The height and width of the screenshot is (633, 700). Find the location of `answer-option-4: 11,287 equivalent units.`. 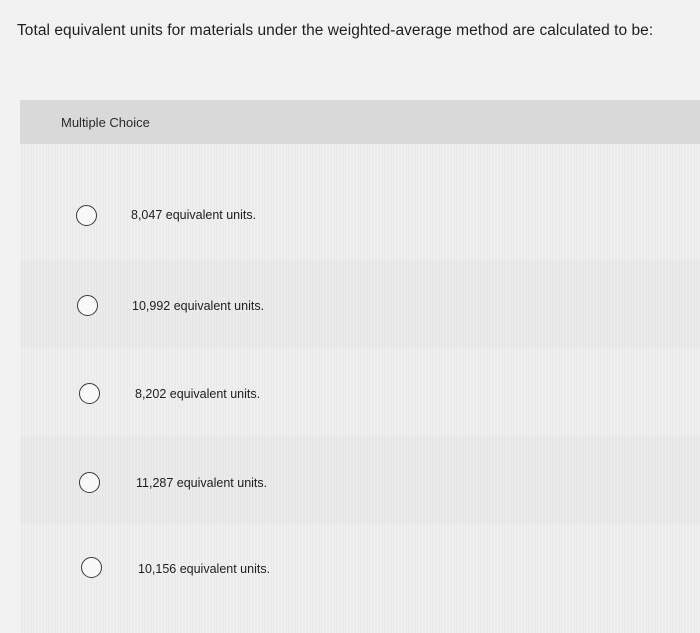

answer-option-4: 11,287 equivalent units. is located at coordinates (360, 480).